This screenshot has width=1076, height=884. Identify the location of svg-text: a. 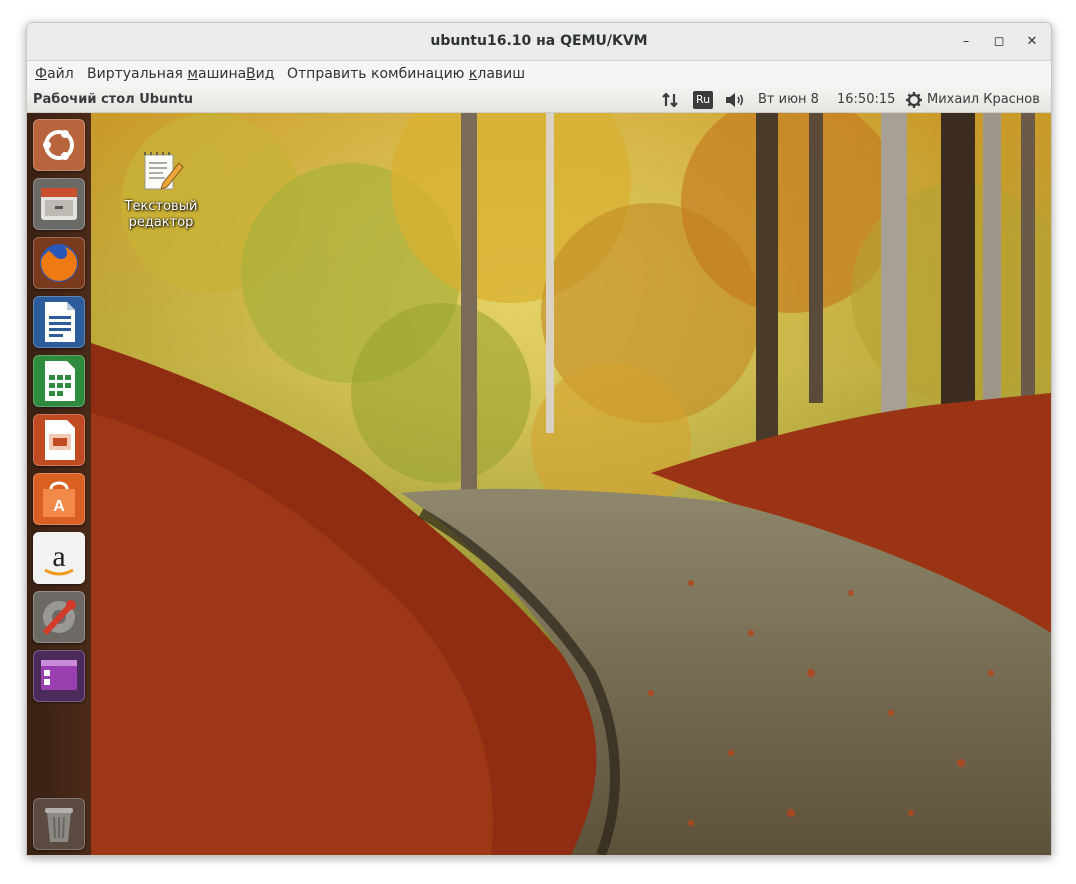
(58, 556).